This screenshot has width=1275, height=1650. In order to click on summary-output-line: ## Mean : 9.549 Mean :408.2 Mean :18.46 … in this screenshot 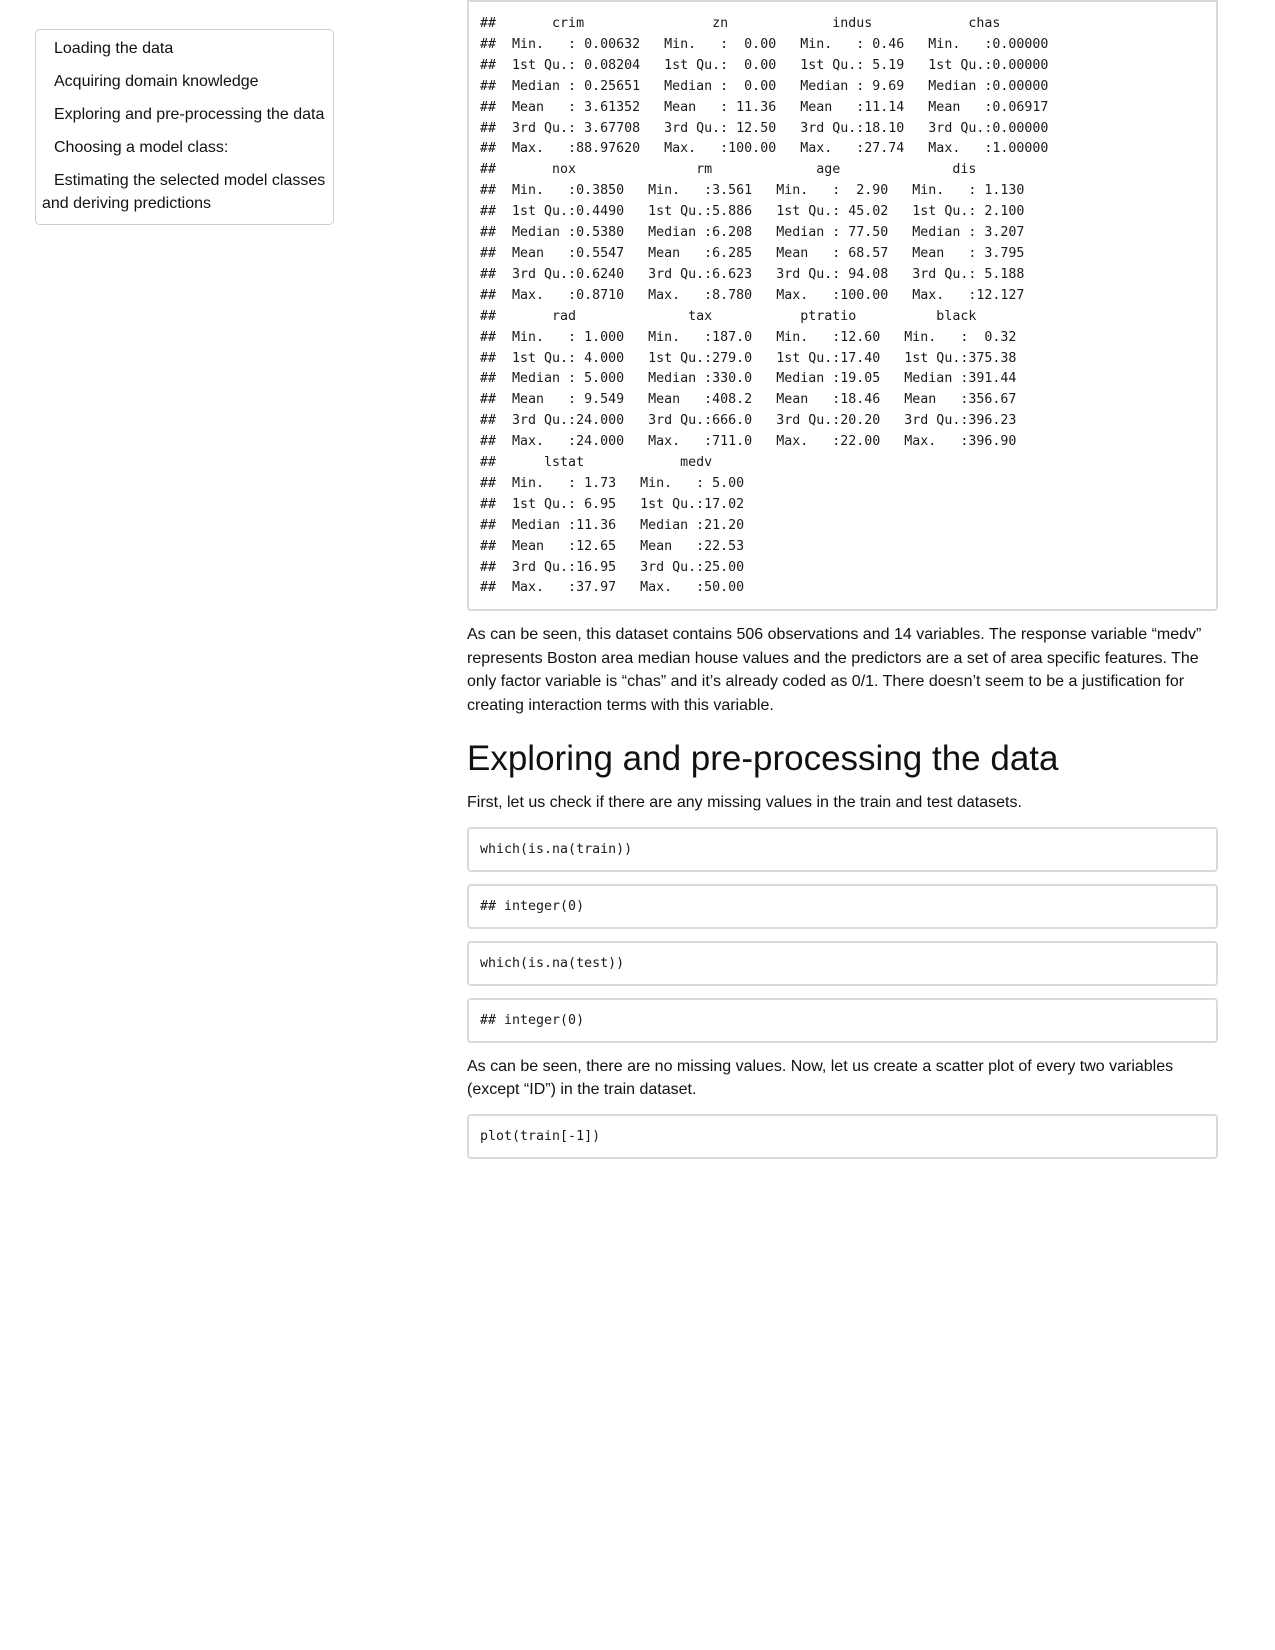, I will do `click(756, 400)`.